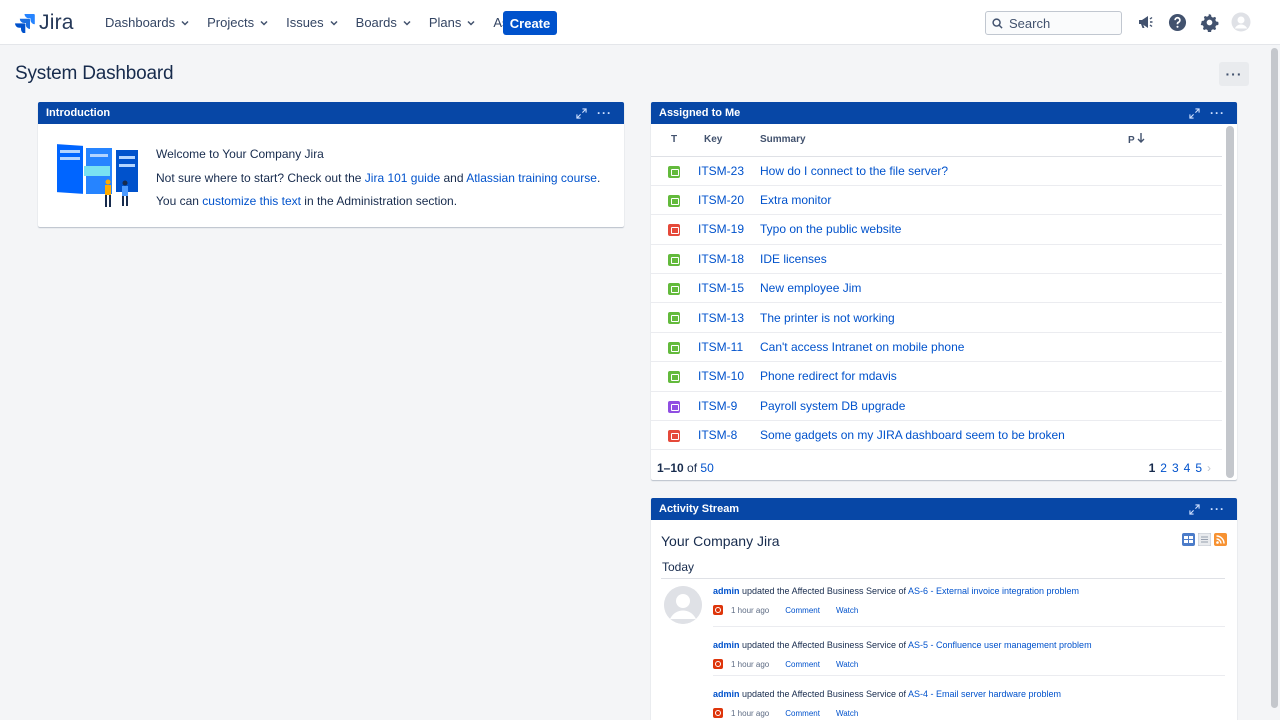  I want to click on issue-key-link: ITSM-19, so click(729, 229).